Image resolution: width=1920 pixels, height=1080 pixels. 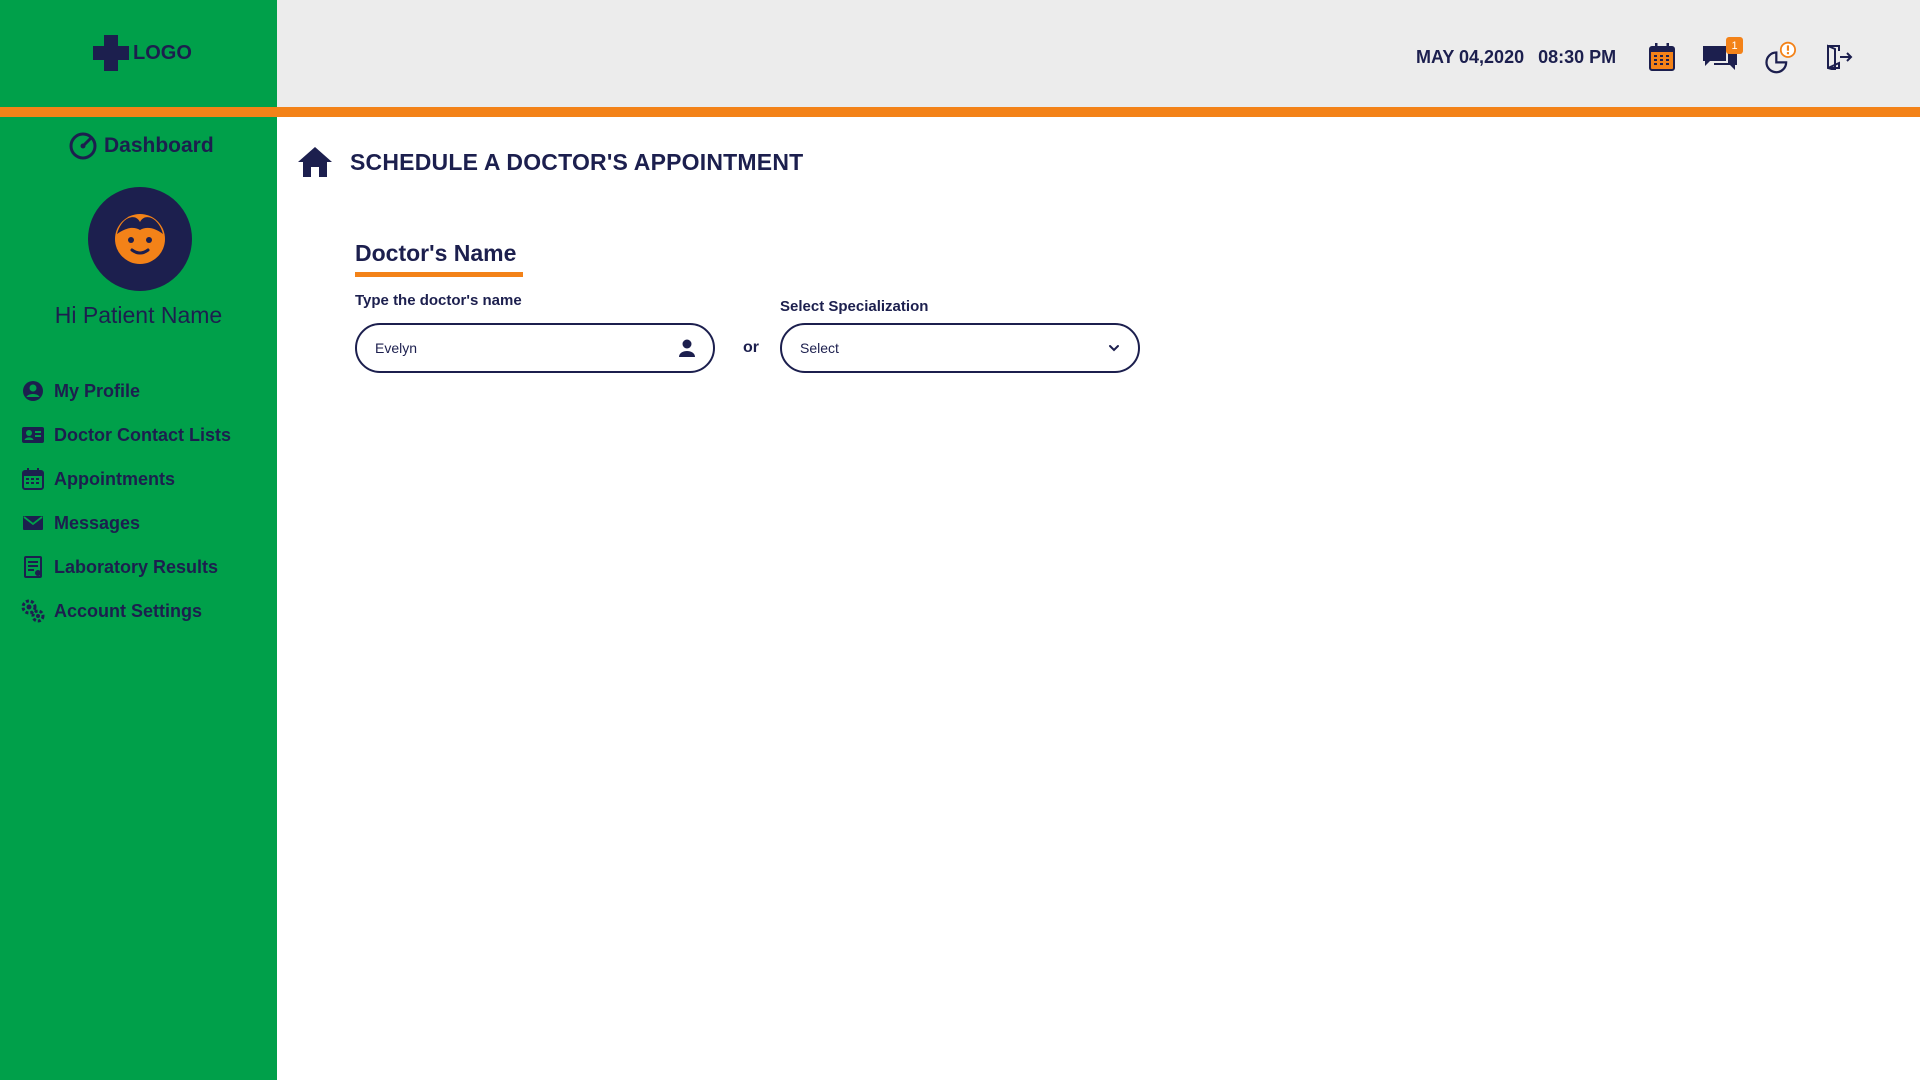 I want to click on dashboard-link: Dashboard, so click(x=141, y=146).